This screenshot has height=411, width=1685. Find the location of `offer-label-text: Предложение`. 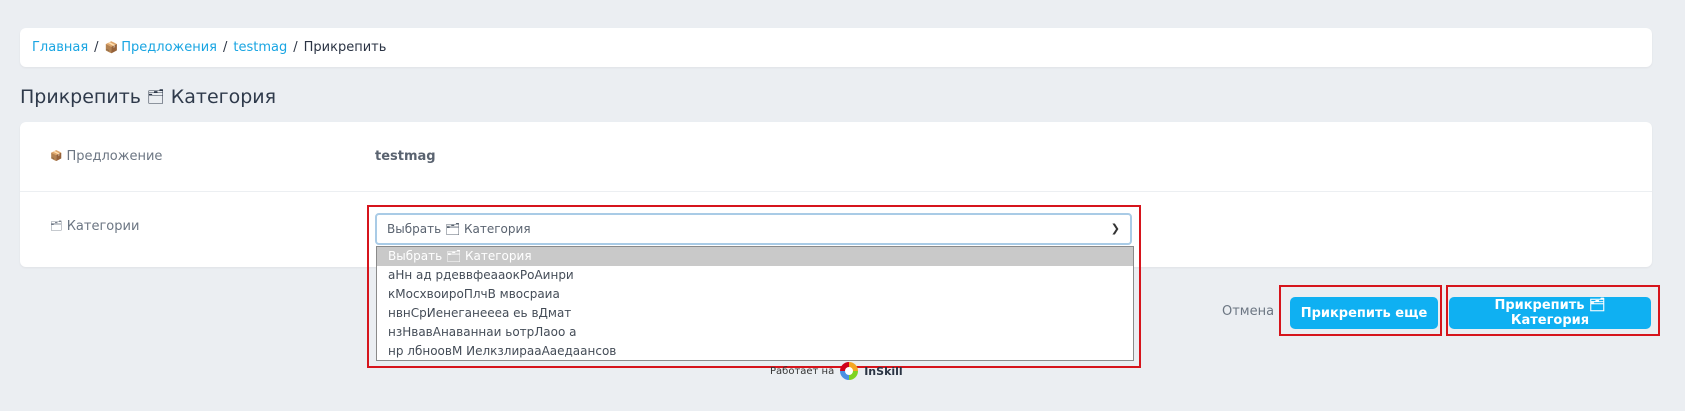

offer-label-text: Предложение is located at coordinates (114, 156).